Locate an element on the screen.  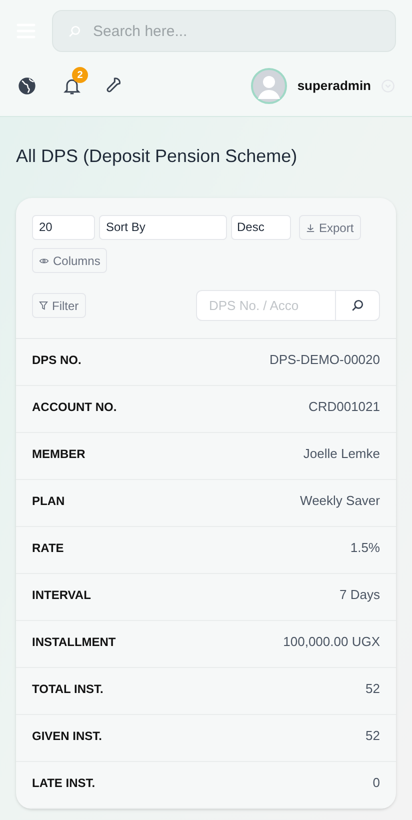
field-value: Joelle Lemke is located at coordinates (341, 454).